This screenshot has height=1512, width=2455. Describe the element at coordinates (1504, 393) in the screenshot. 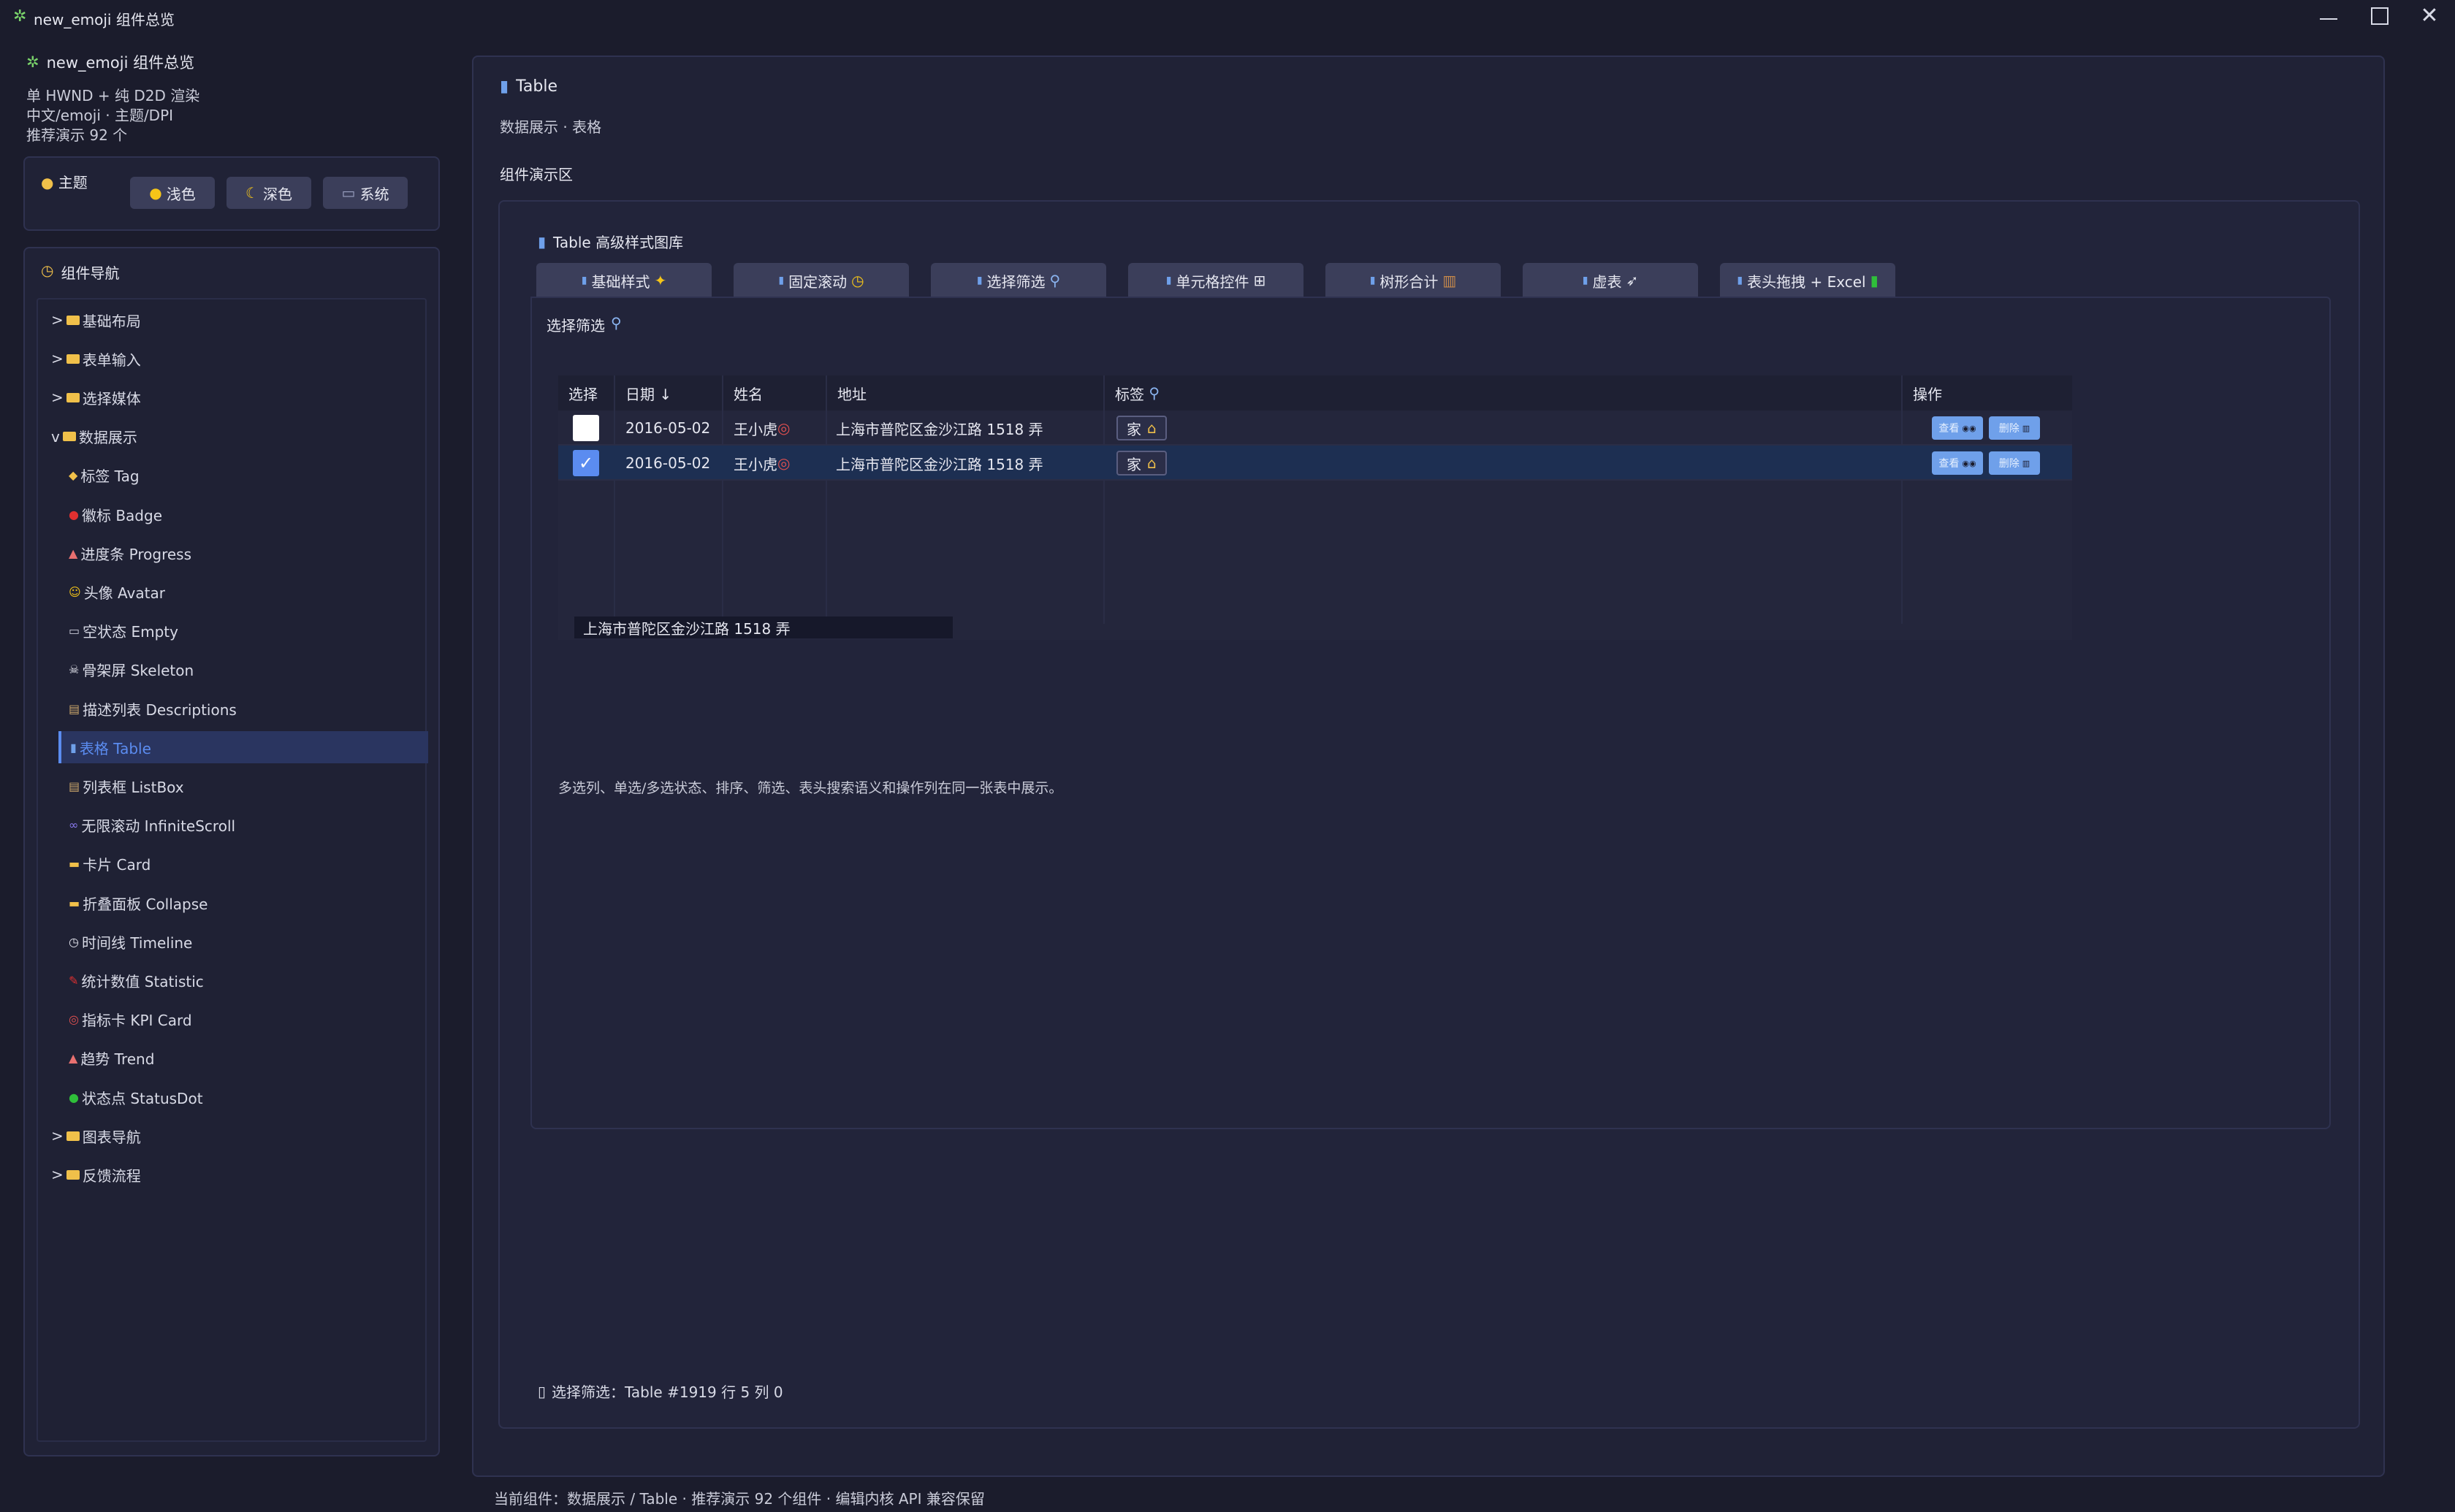

I see `column-header-tag: 标签 ⚲` at that location.